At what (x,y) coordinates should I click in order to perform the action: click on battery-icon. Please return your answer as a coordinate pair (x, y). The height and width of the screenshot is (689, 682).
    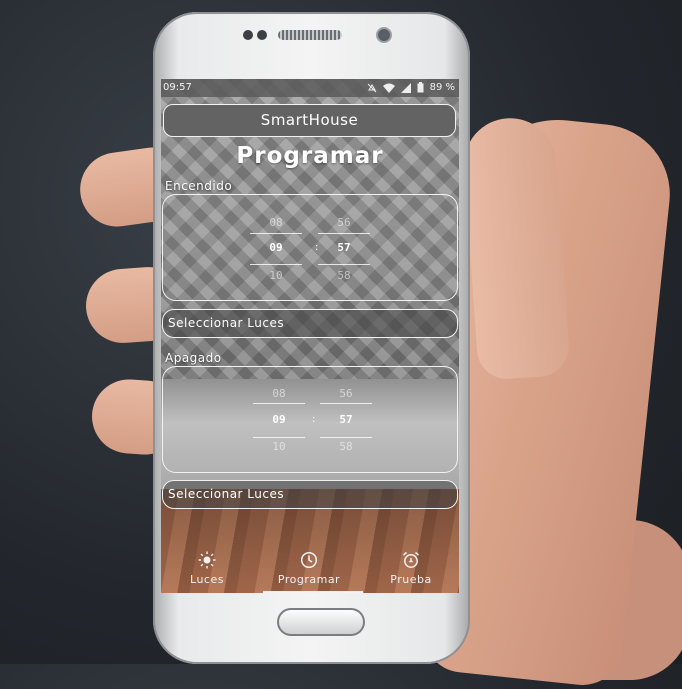
    Looking at the image, I should click on (420, 87).